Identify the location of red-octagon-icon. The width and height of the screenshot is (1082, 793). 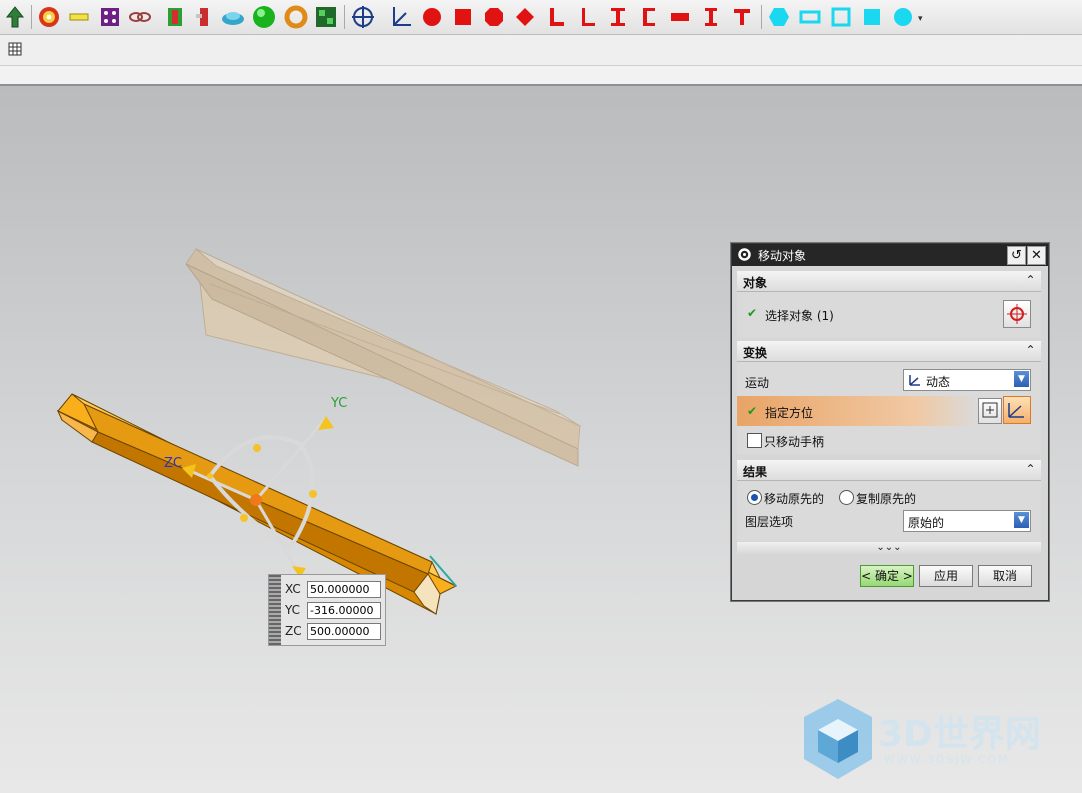
(494, 17).